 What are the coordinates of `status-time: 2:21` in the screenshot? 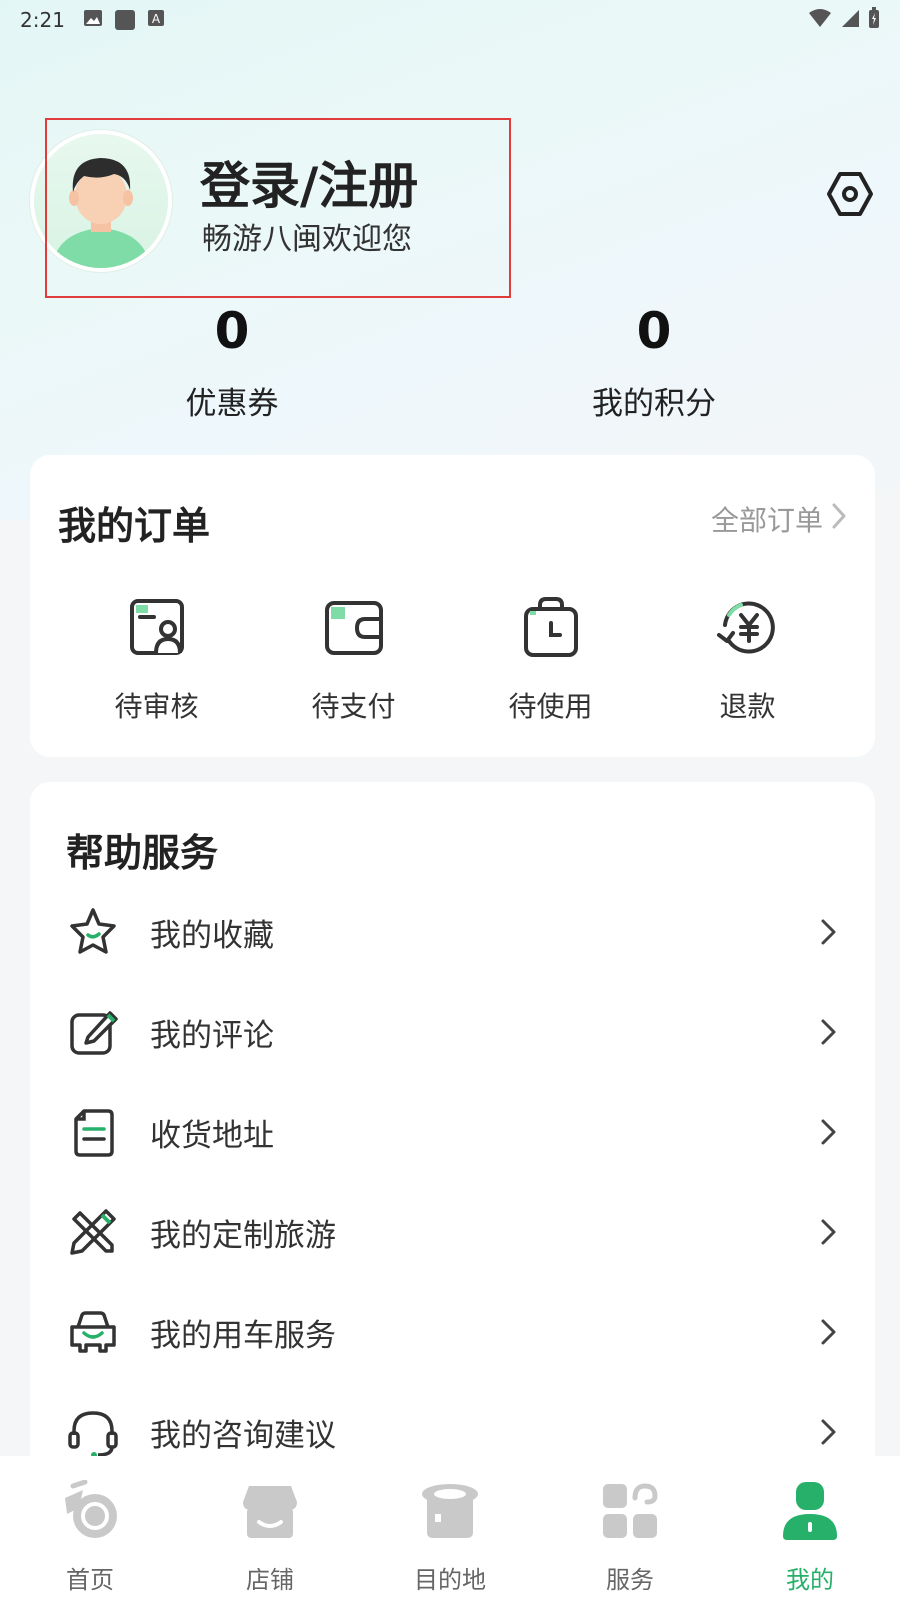 It's located at (42, 20).